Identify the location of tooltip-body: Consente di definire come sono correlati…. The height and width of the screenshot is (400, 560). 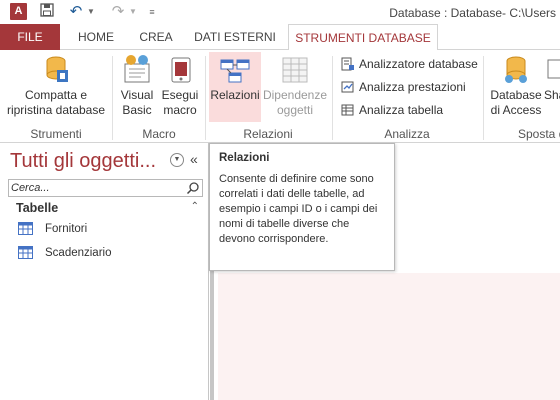
(298, 209).